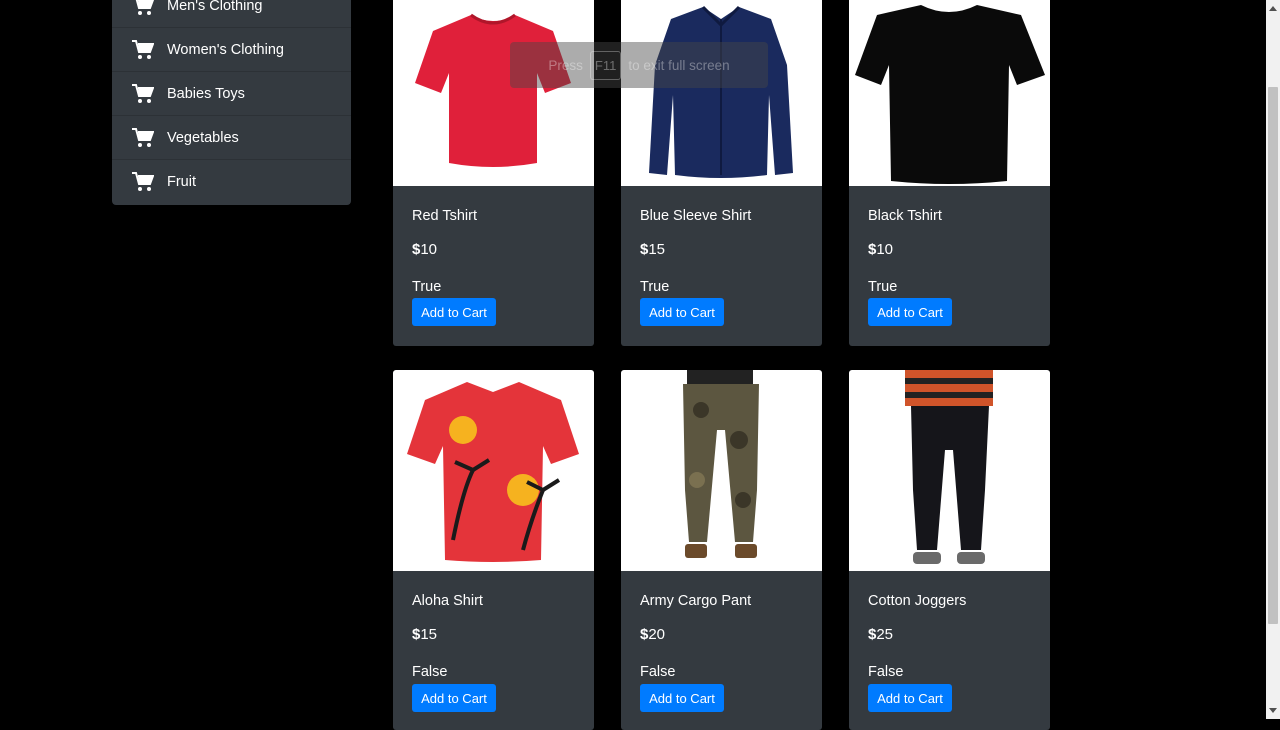  I want to click on product-card: Aloha Shirt $15 False Add to Cart, so click(493, 550).